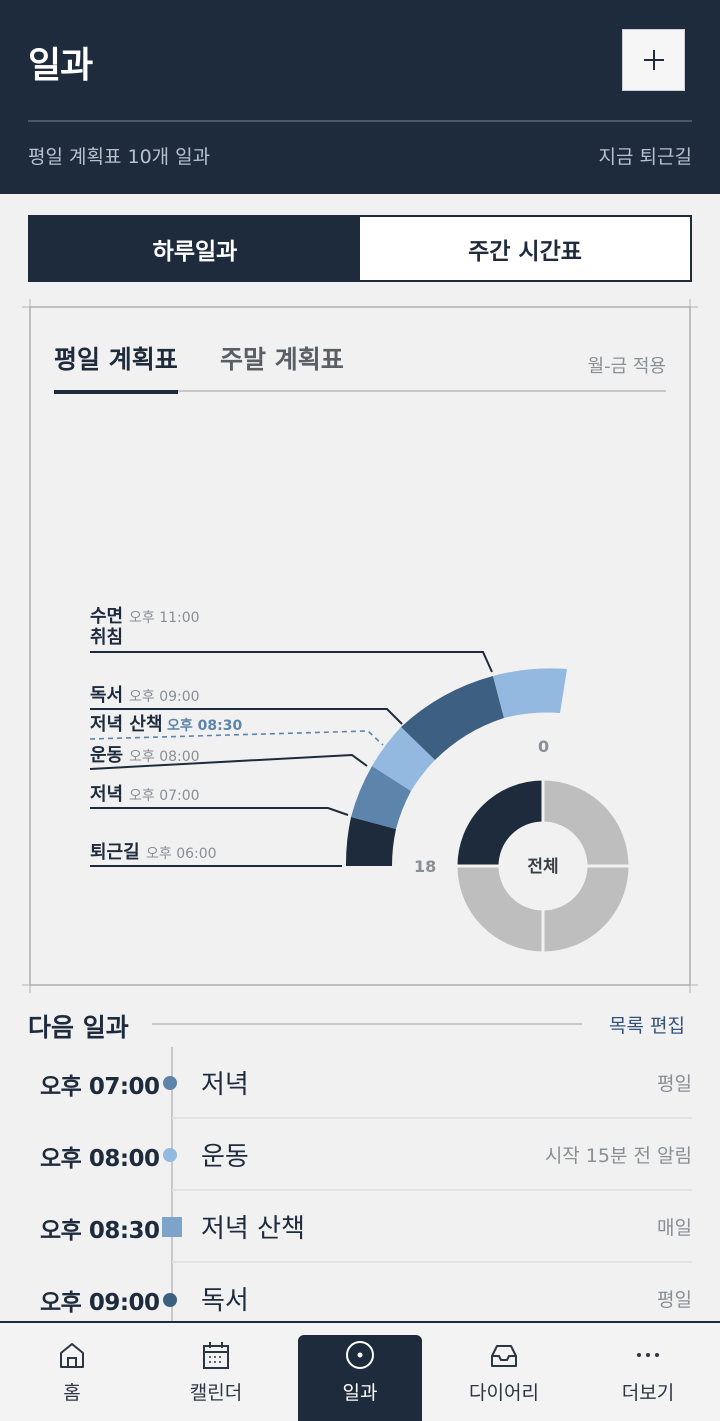 The width and height of the screenshot is (720, 1421). What do you see at coordinates (164, 796) in the screenshot?
I see `legend-dinner-time: 오후 07:00` at bounding box center [164, 796].